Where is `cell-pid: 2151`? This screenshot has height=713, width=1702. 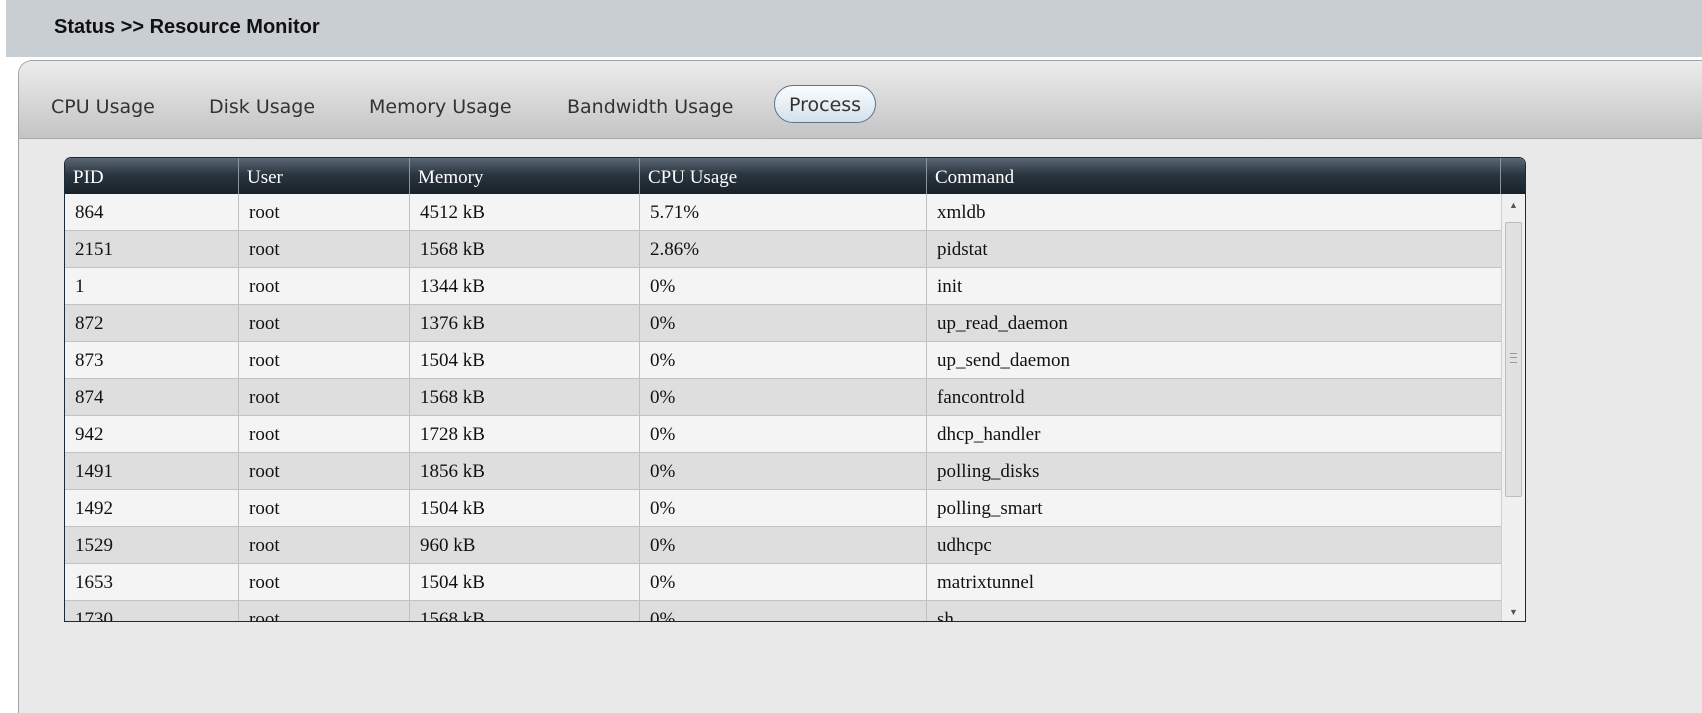 cell-pid: 2151 is located at coordinates (152, 249).